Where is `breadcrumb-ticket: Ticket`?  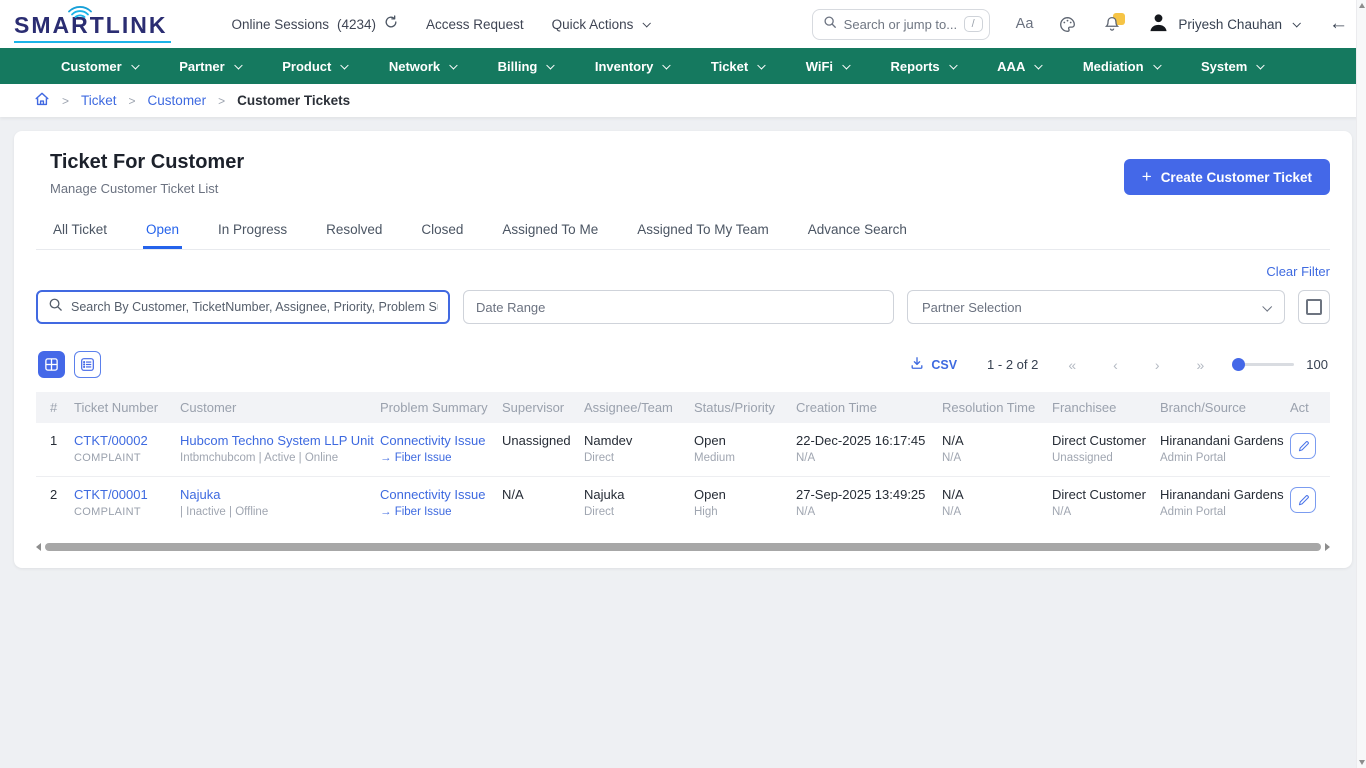 breadcrumb-ticket: Ticket is located at coordinates (99, 100).